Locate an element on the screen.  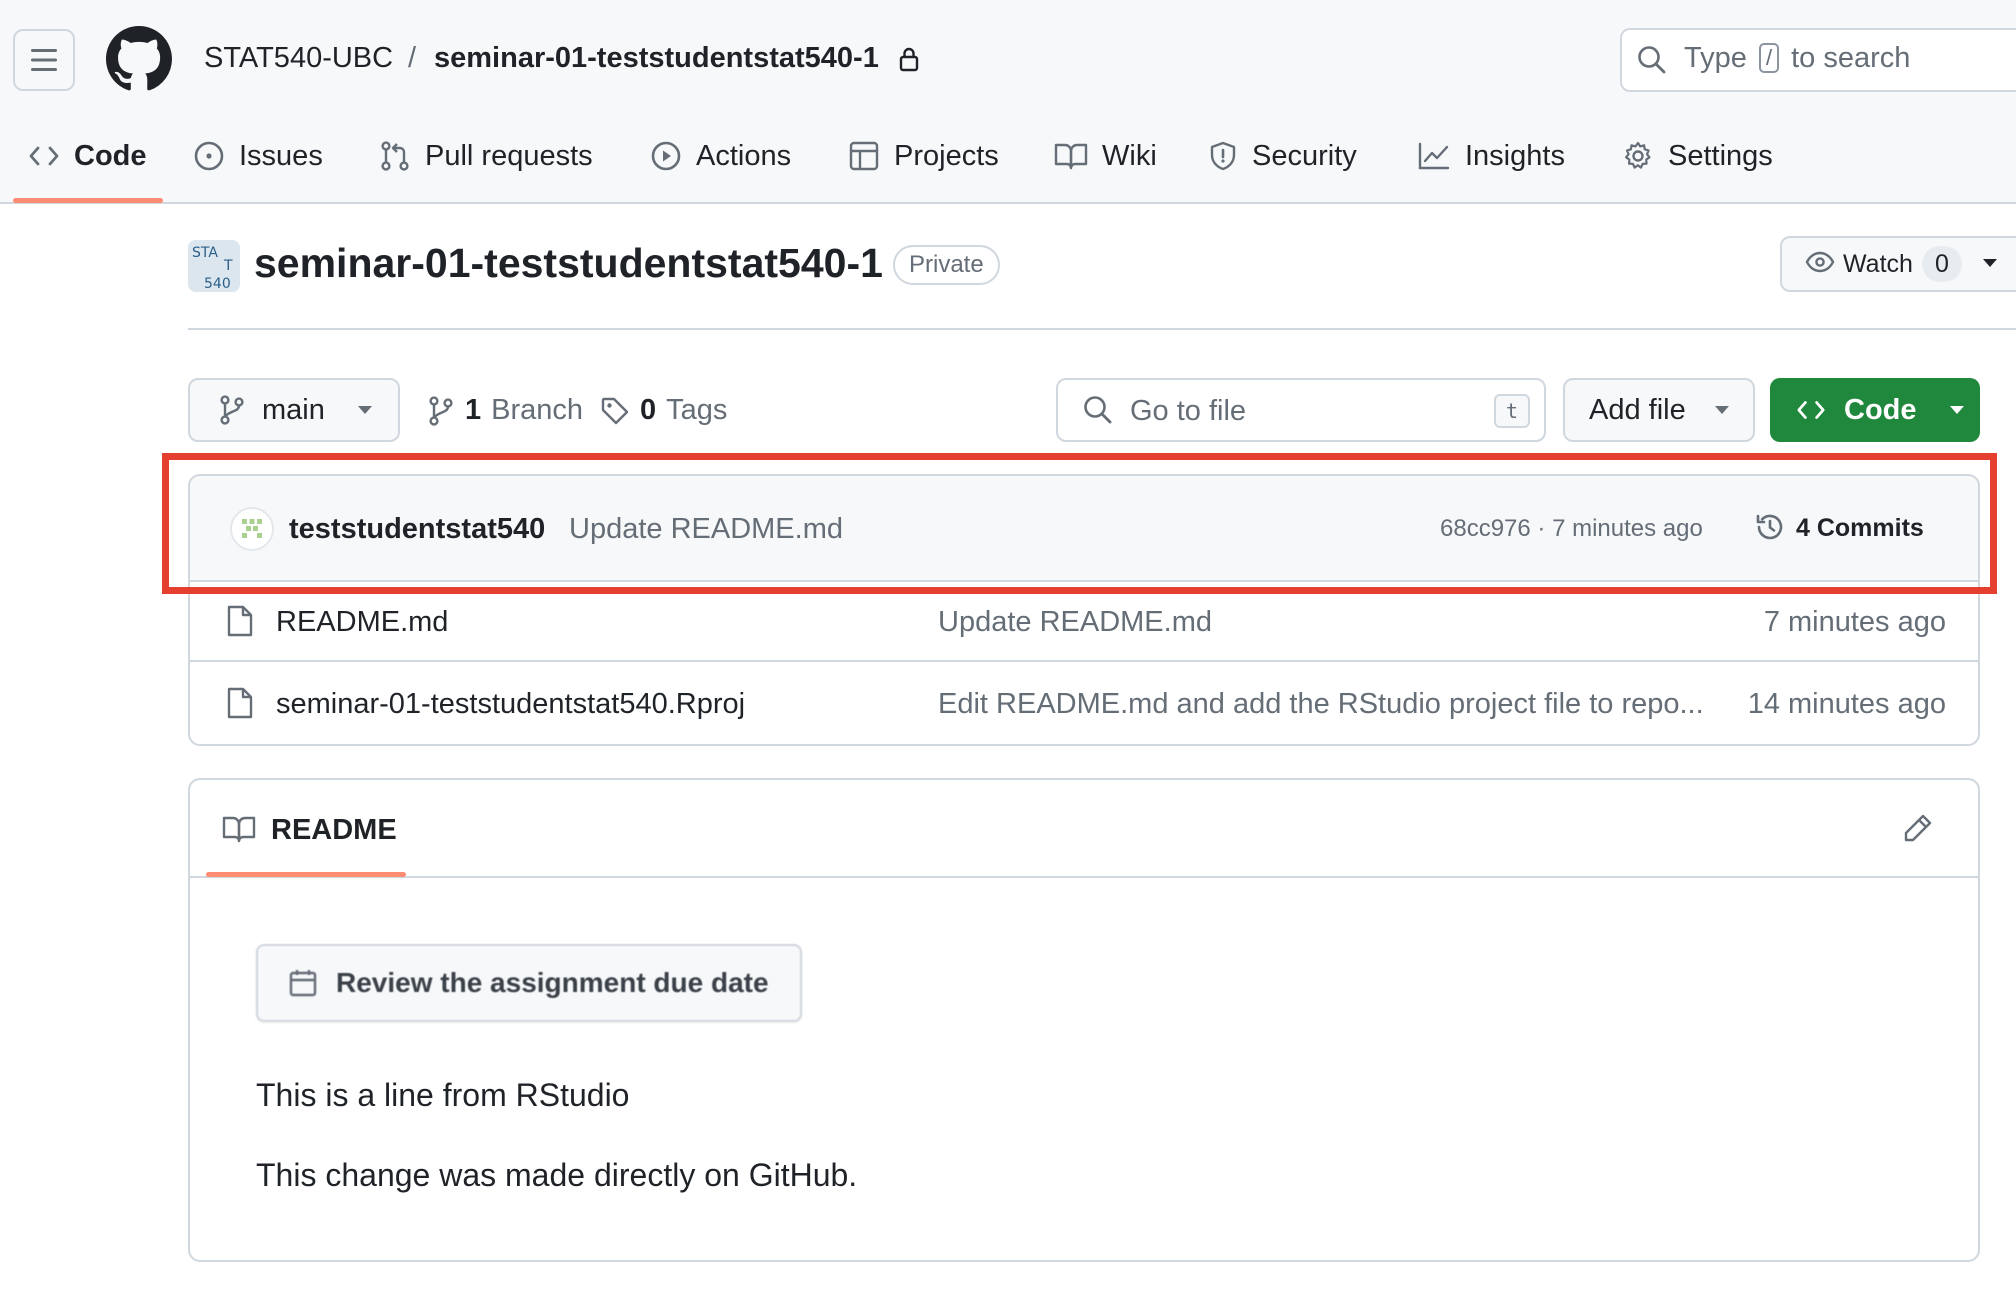
readme-paragraph: This is a line from RStudio is located at coordinates (443, 1095).